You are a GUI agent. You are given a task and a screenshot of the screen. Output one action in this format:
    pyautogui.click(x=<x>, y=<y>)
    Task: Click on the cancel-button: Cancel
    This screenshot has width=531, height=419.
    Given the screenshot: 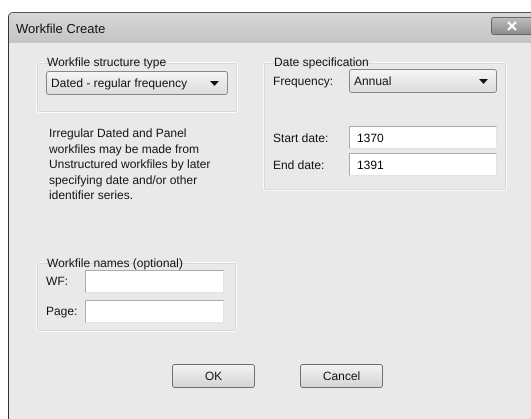 What is the action you would take?
    pyautogui.click(x=341, y=376)
    